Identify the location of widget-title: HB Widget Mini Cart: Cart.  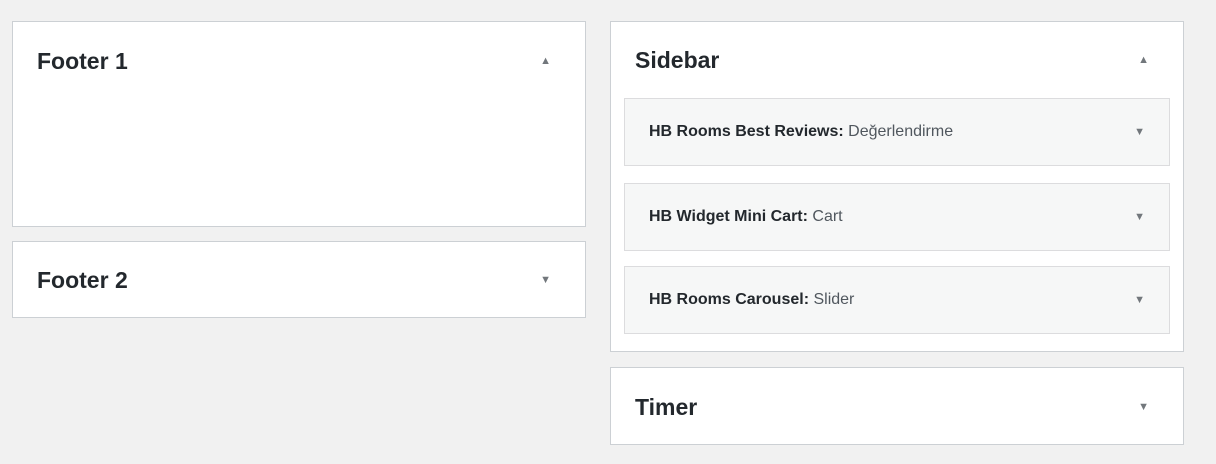
(746, 217).